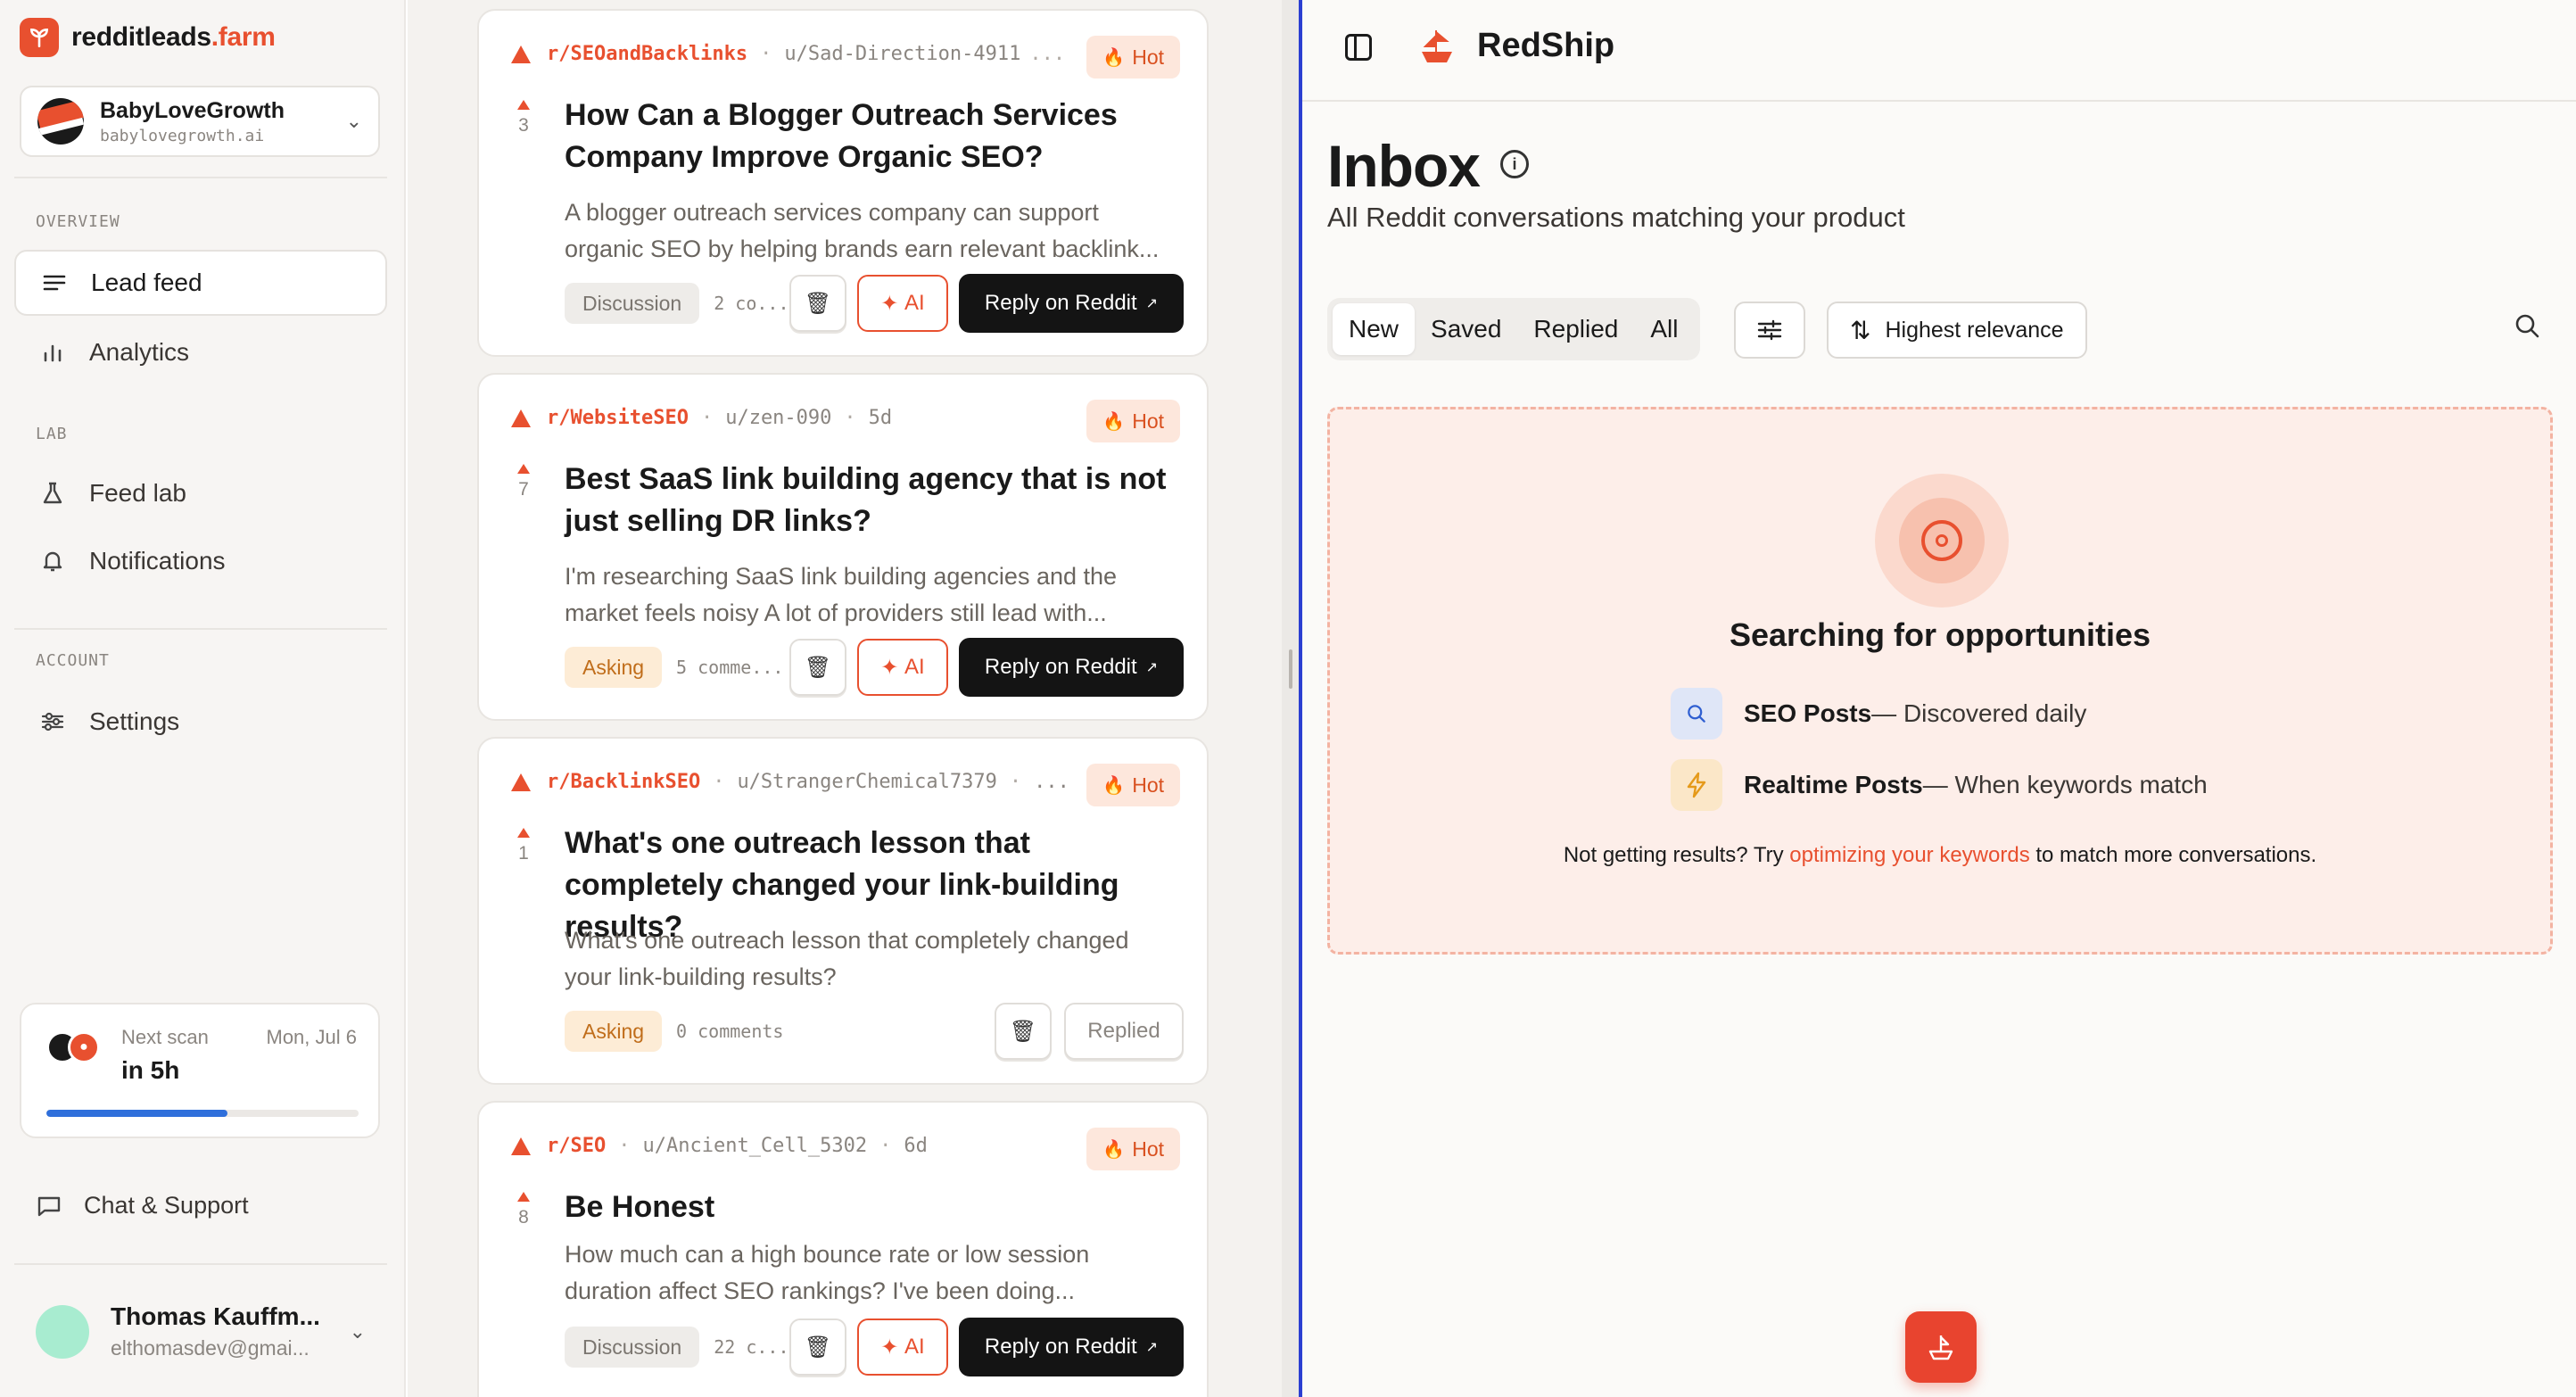 The width and height of the screenshot is (2576, 1397). What do you see at coordinates (200, 722) in the screenshot?
I see `sidebar-item-settings: Settings` at bounding box center [200, 722].